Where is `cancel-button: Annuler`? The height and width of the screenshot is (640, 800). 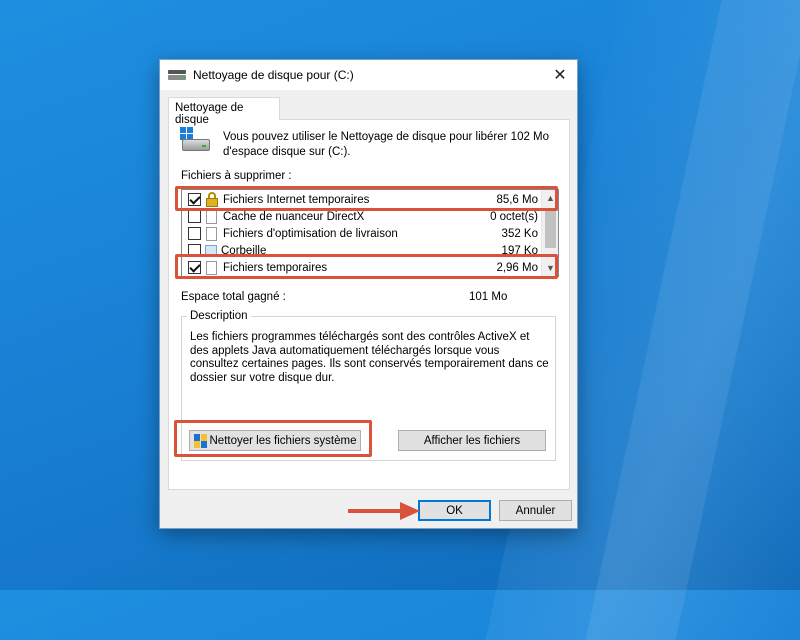
cancel-button: Annuler is located at coordinates (535, 510).